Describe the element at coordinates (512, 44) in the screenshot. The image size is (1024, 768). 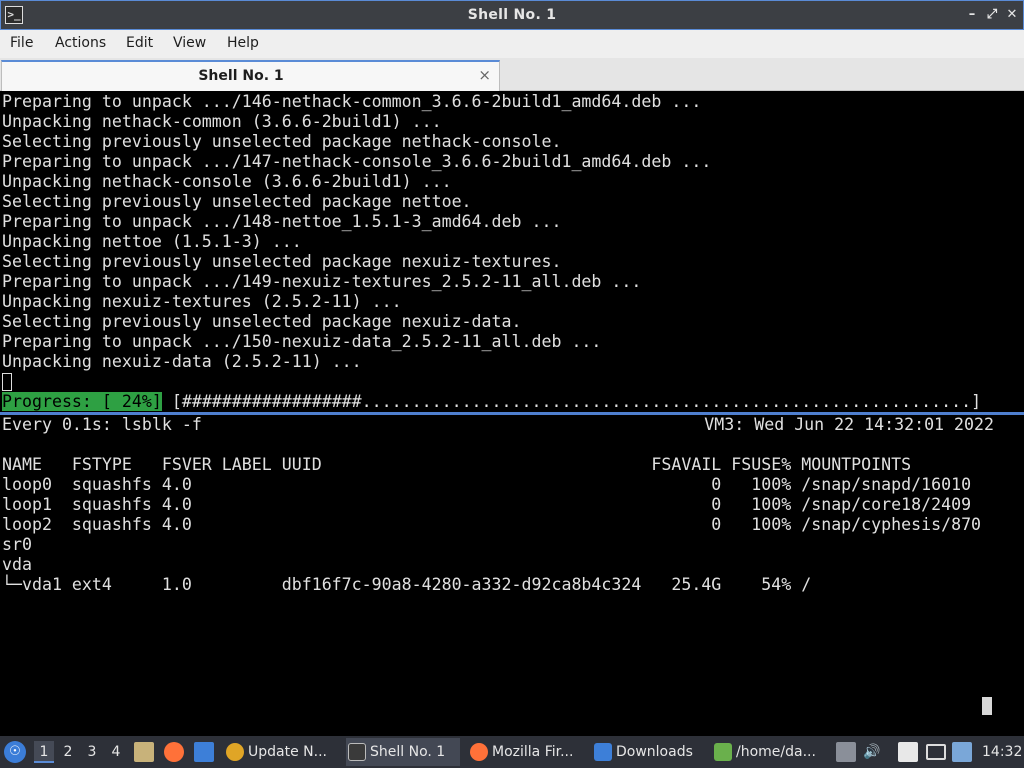
I see `menu-bar: File Actions Edit View Help` at that location.